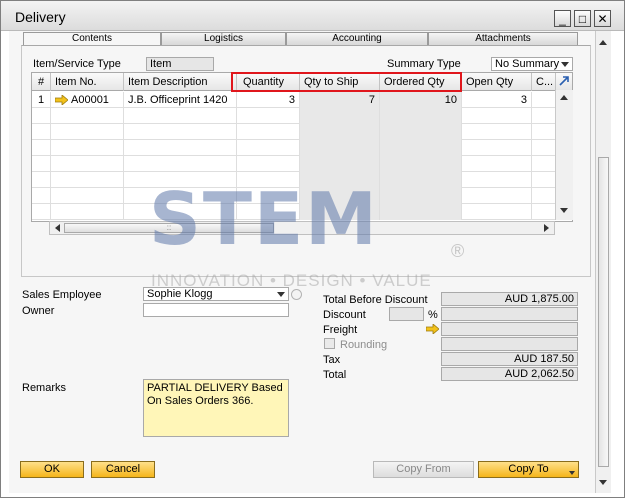 The image size is (625, 498). What do you see at coordinates (564, 81) in the screenshot?
I see `expand-columns-icon` at bounding box center [564, 81].